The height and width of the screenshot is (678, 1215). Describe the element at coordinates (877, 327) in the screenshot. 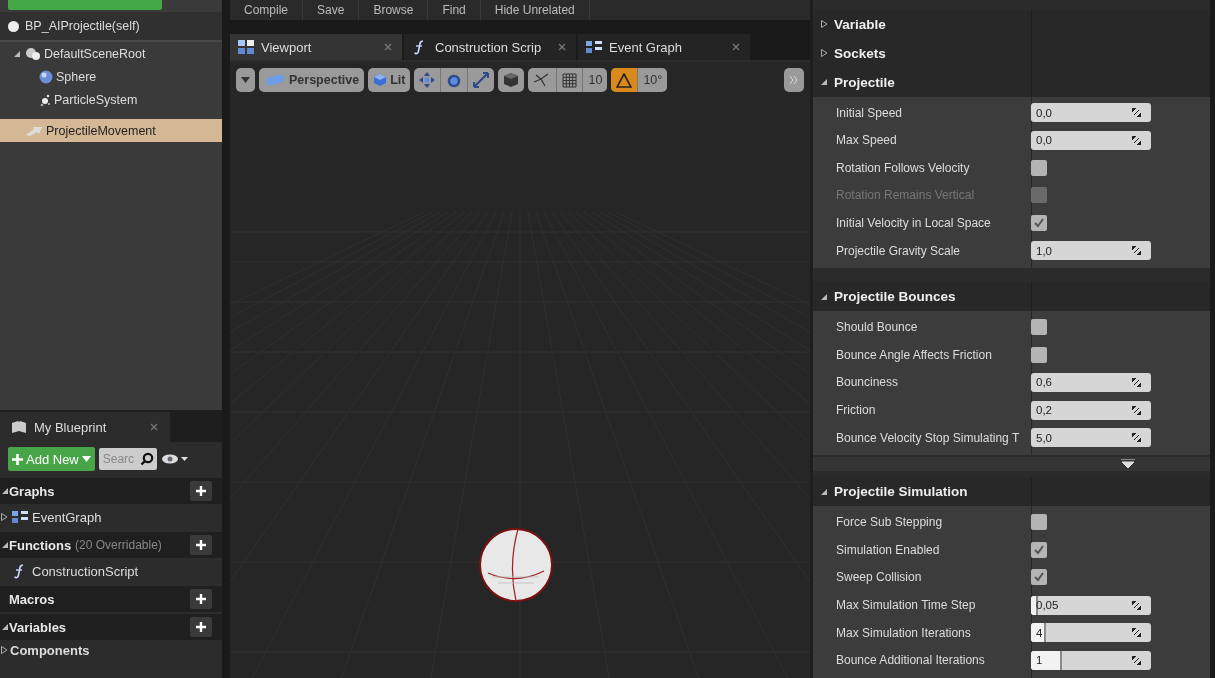

I see `property-label: Should Bounce` at that location.